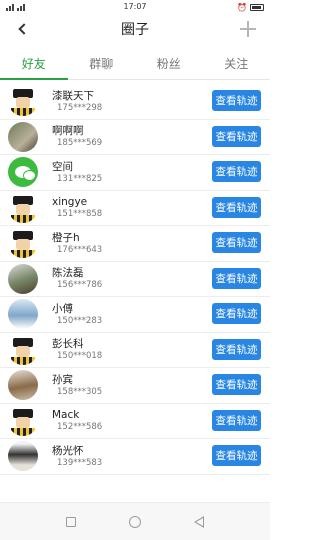 This screenshot has width=320, height=540. Describe the element at coordinates (248, 29) in the screenshot. I see `plus-icon` at that location.